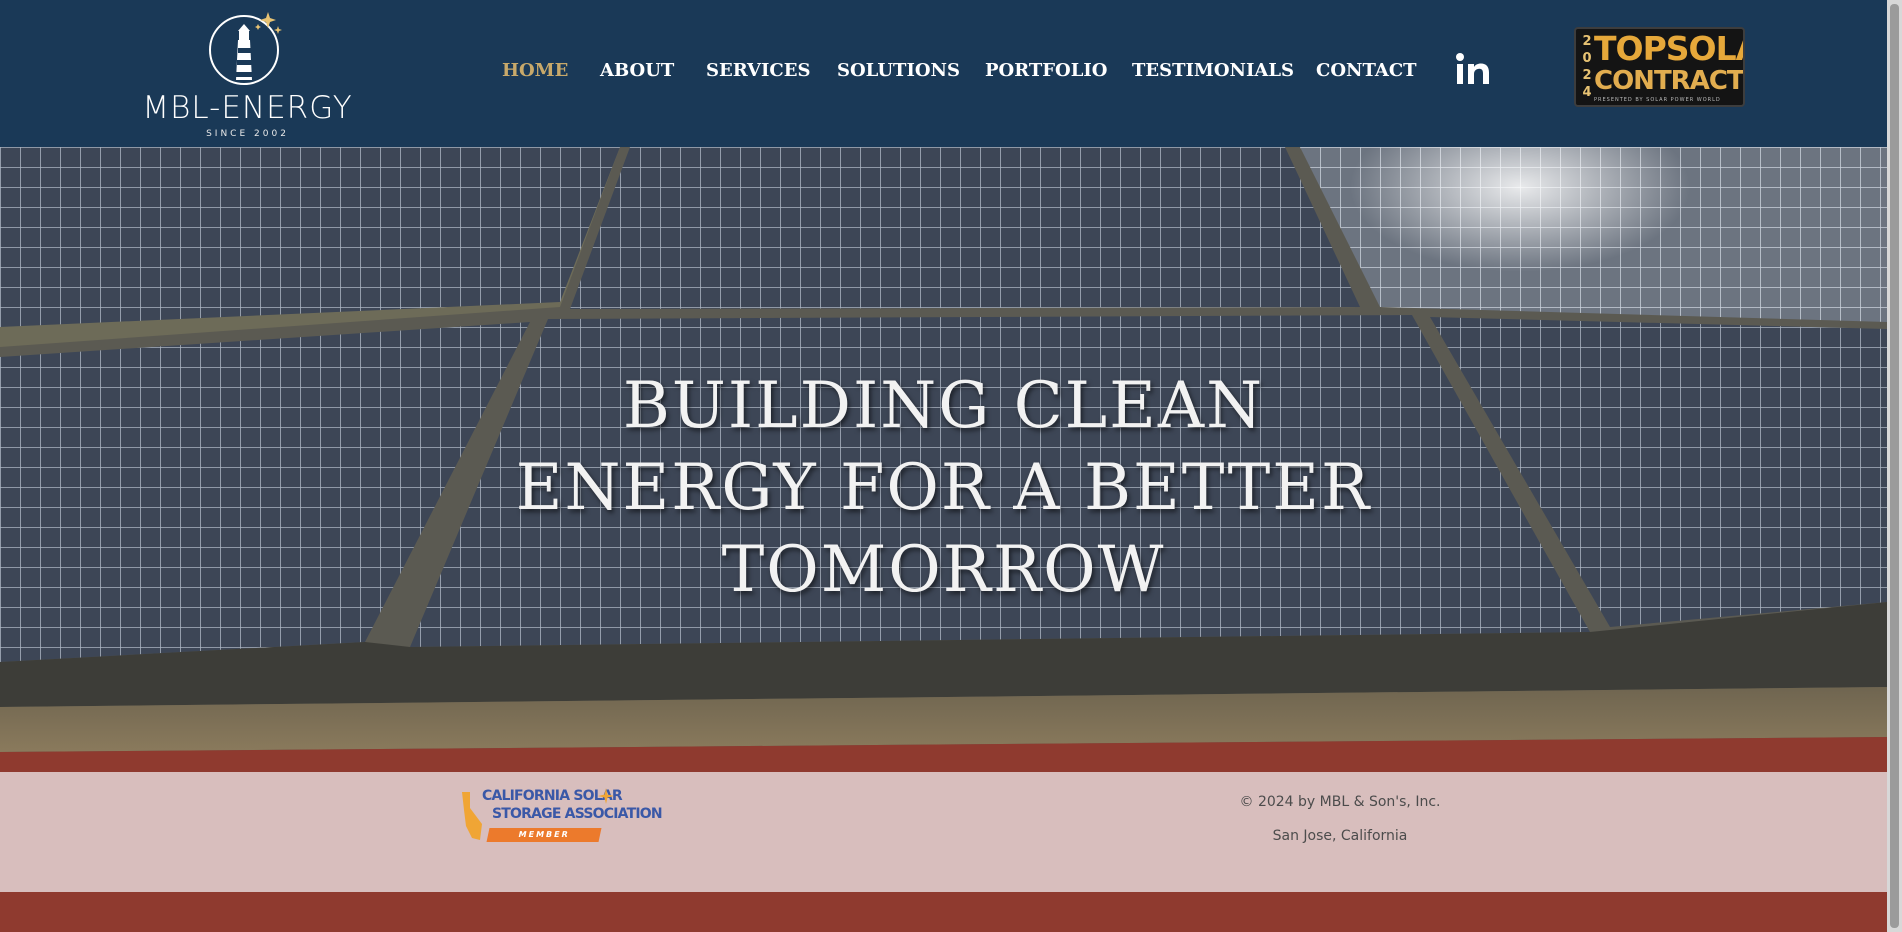  What do you see at coordinates (247, 108) in the screenshot?
I see `brand-name: MBL-ENERGY` at bounding box center [247, 108].